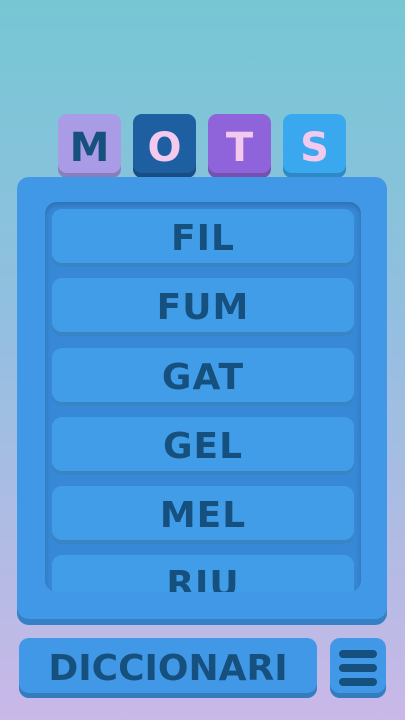 The image size is (405, 720). Describe the element at coordinates (239, 146) in the screenshot. I see `title-tile-t: T` at that location.